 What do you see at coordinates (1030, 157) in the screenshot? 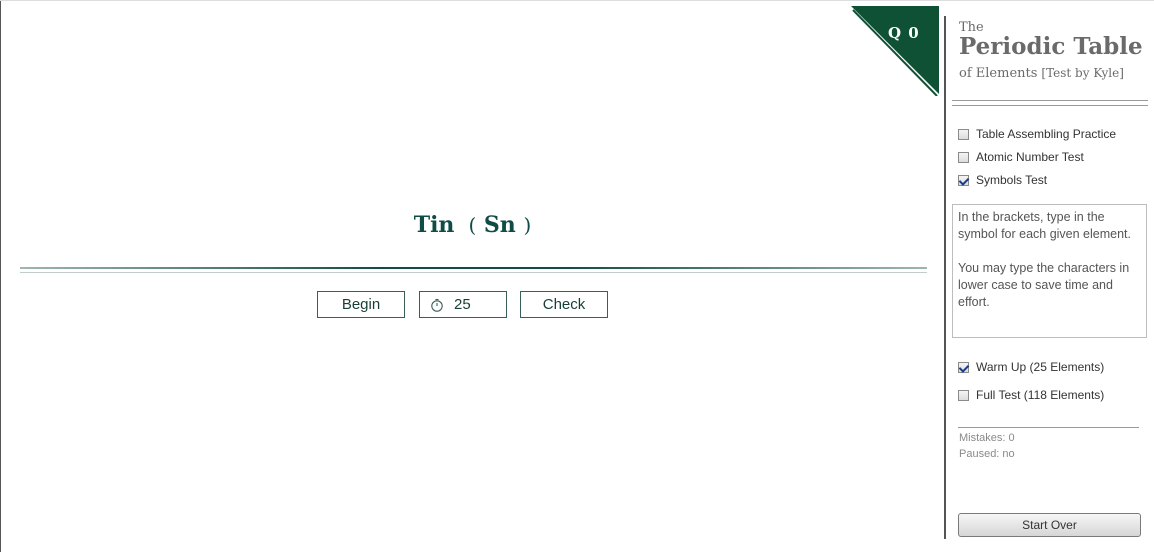
I see `mode-label: Atomic Number Test` at bounding box center [1030, 157].